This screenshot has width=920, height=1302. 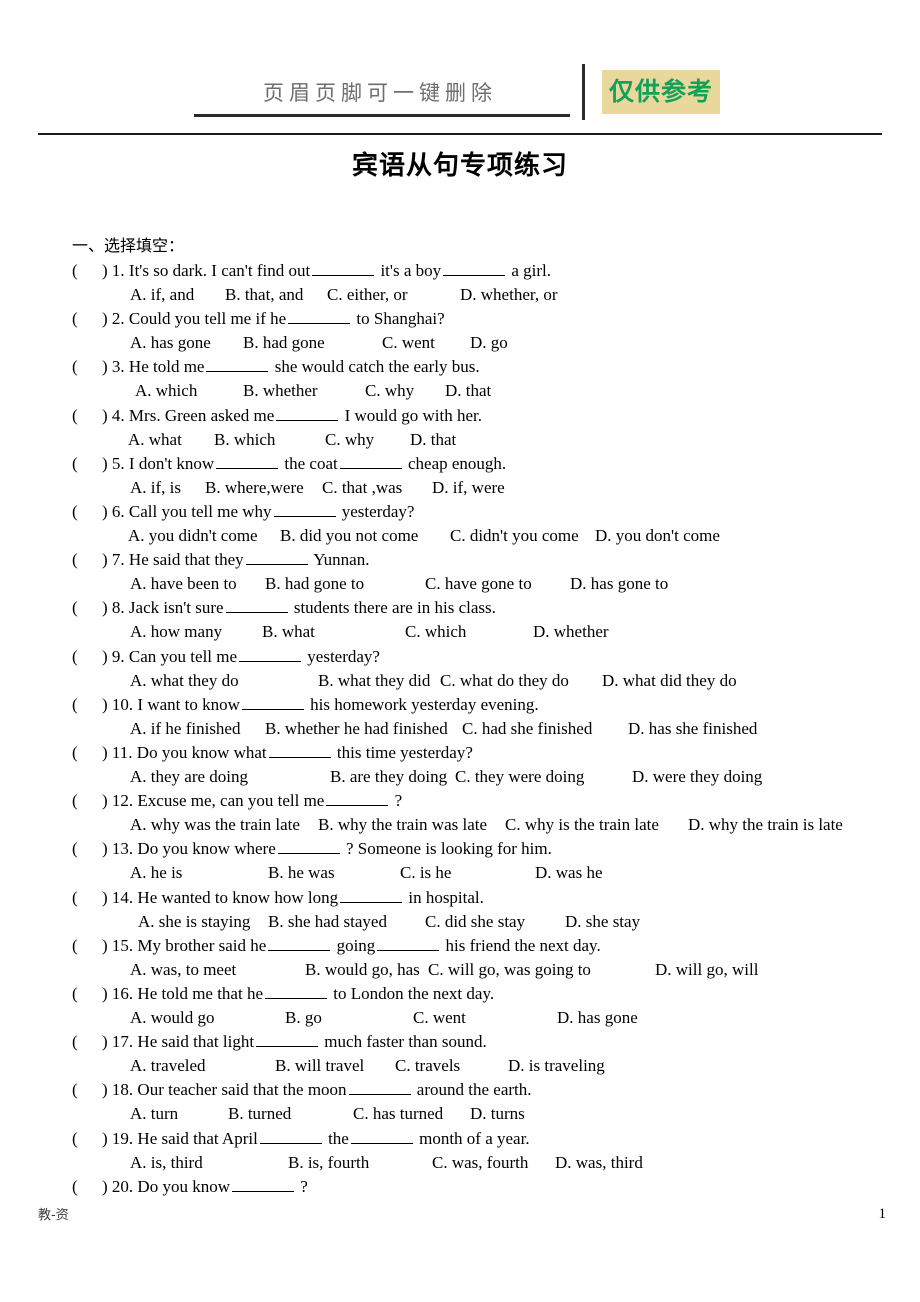 What do you see at coordinates (497, 1114) in the screenshot?
I see `option-choice: D. turns` at bounding box center [497, 1114].